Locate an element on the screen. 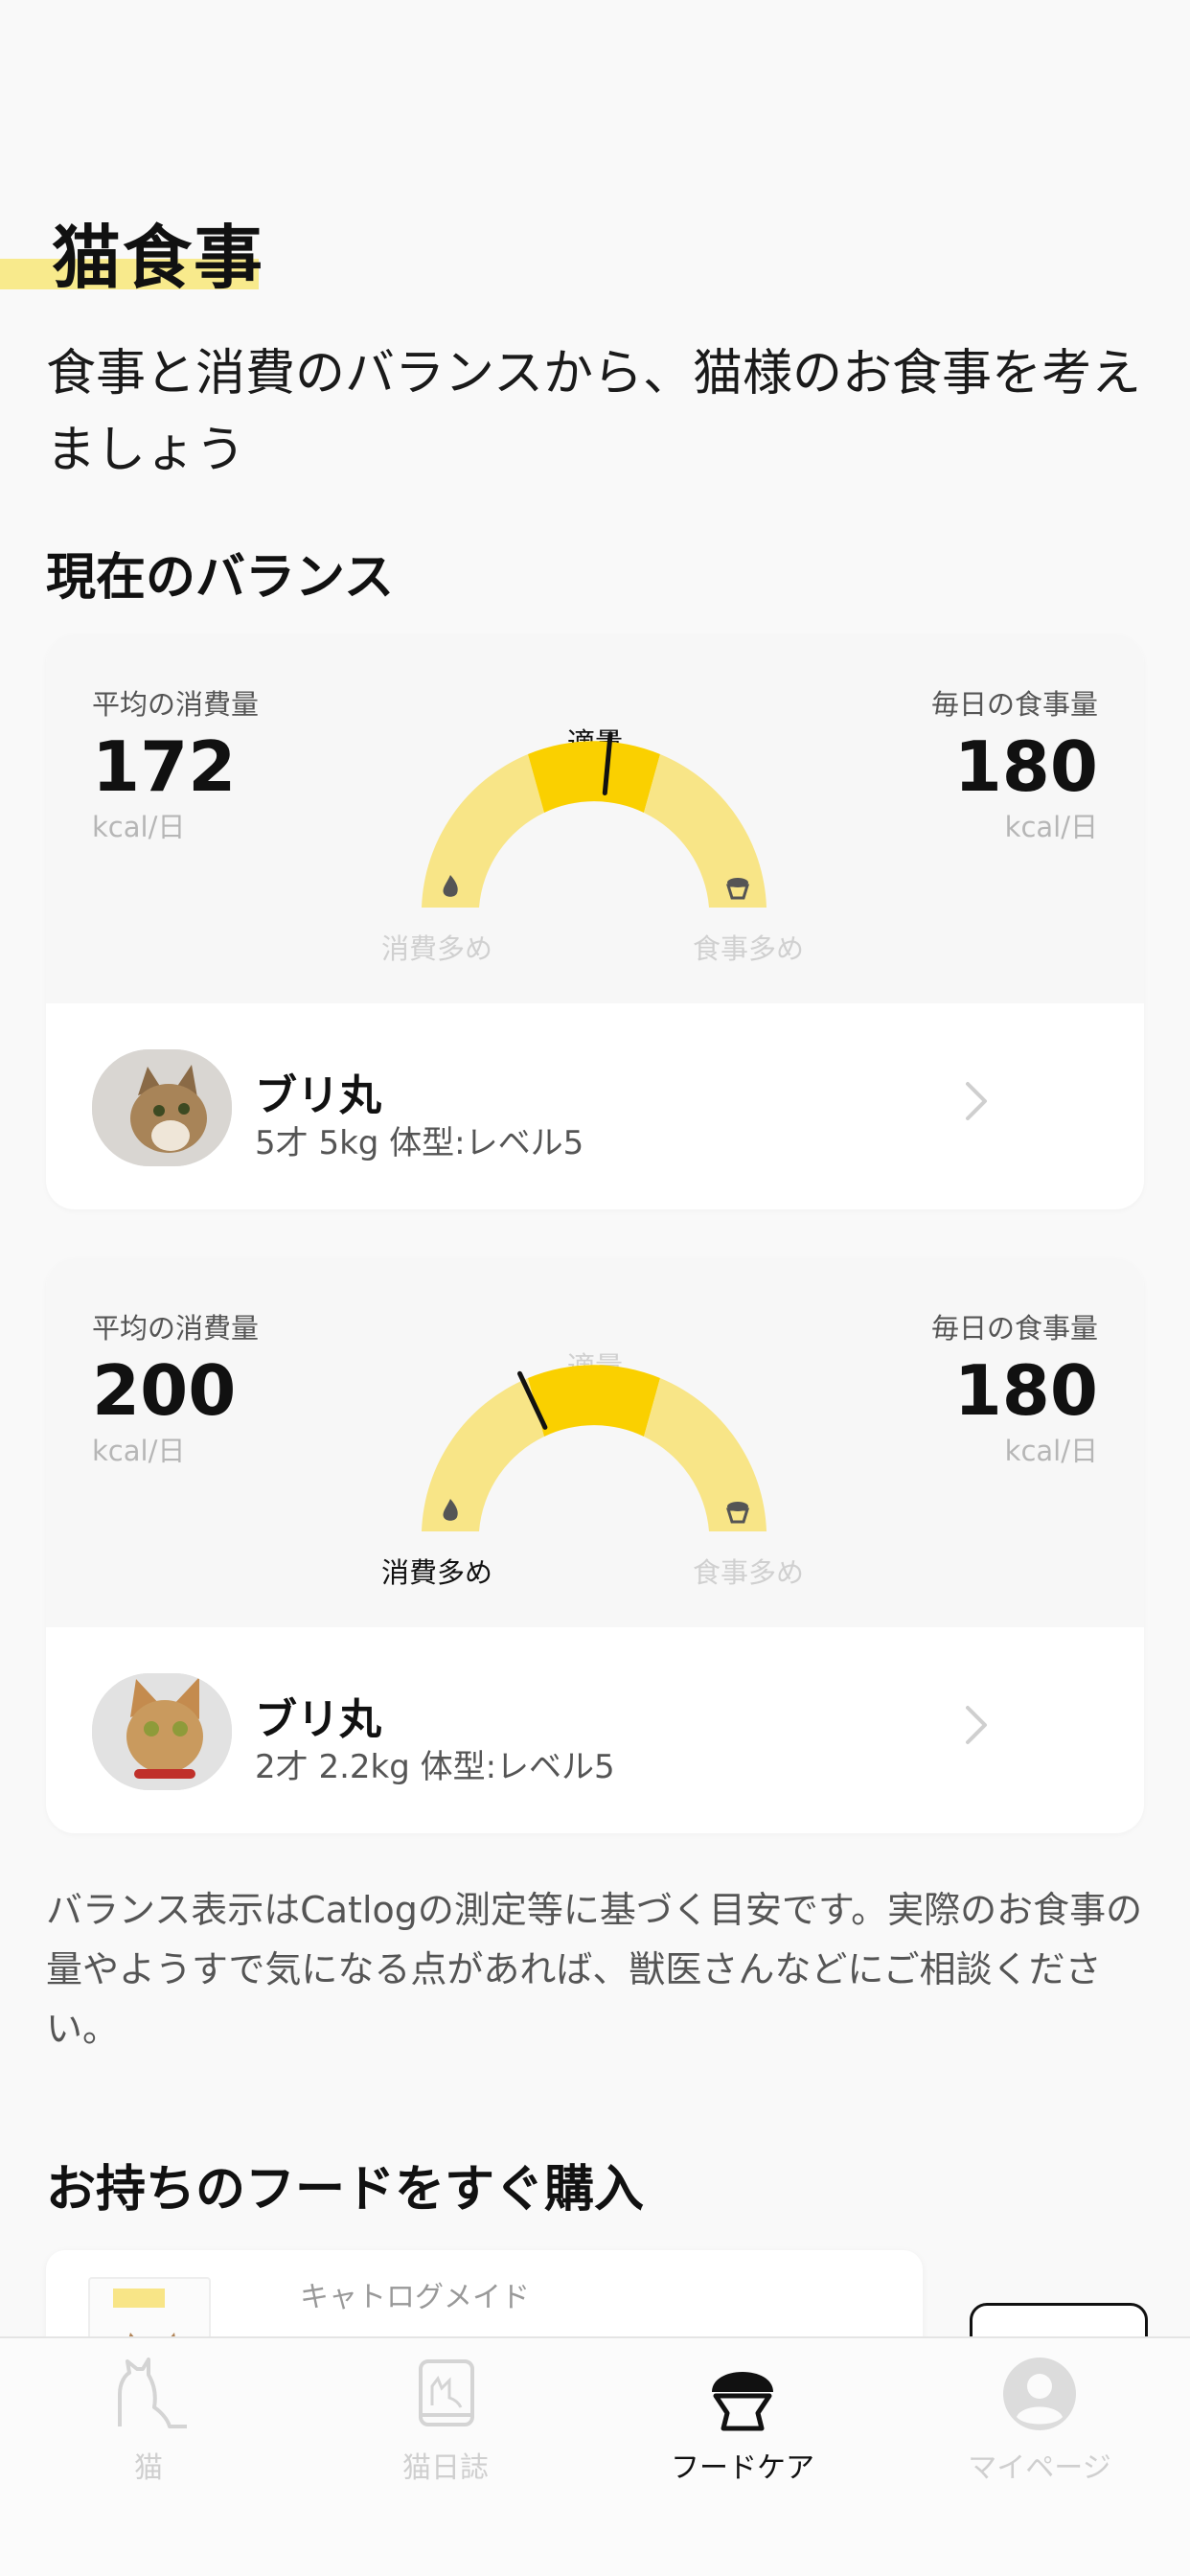  intro-text: 食事と消費のバランスから、猫様のお食事を考えましょう is located at coordinates (593, 412).